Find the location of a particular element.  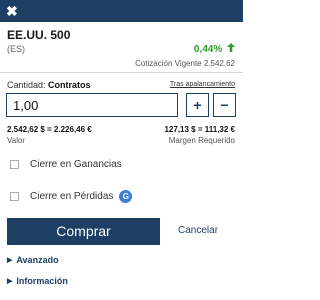

info-section-toggle: ▶ Información is located at coordinates (37, 281).